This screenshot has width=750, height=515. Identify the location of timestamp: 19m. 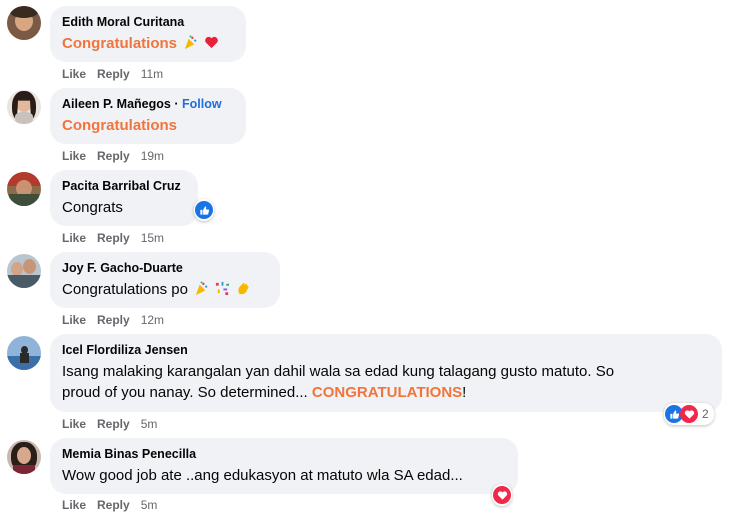
(152, 156).